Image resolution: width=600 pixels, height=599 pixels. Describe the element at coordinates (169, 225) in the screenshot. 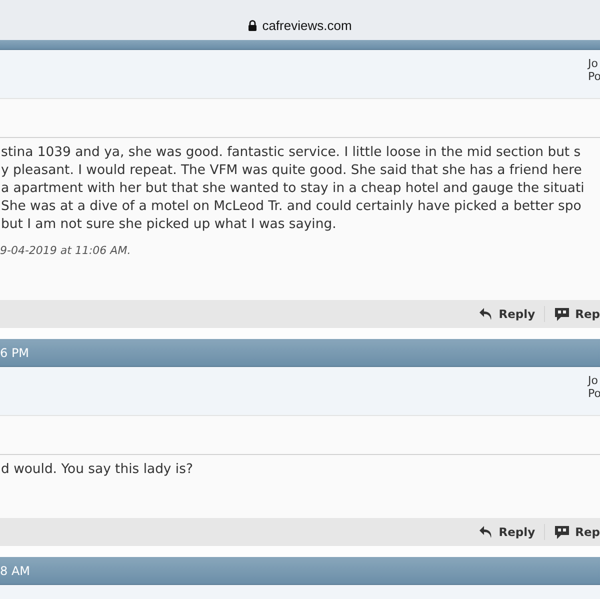

I see `post-text-line: but I am not sure she picked up what I was saying.` at that location.